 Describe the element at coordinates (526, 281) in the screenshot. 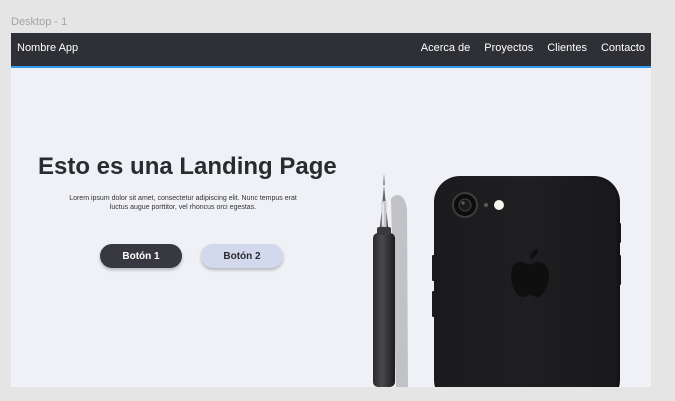

I see `phone-image` at that location.